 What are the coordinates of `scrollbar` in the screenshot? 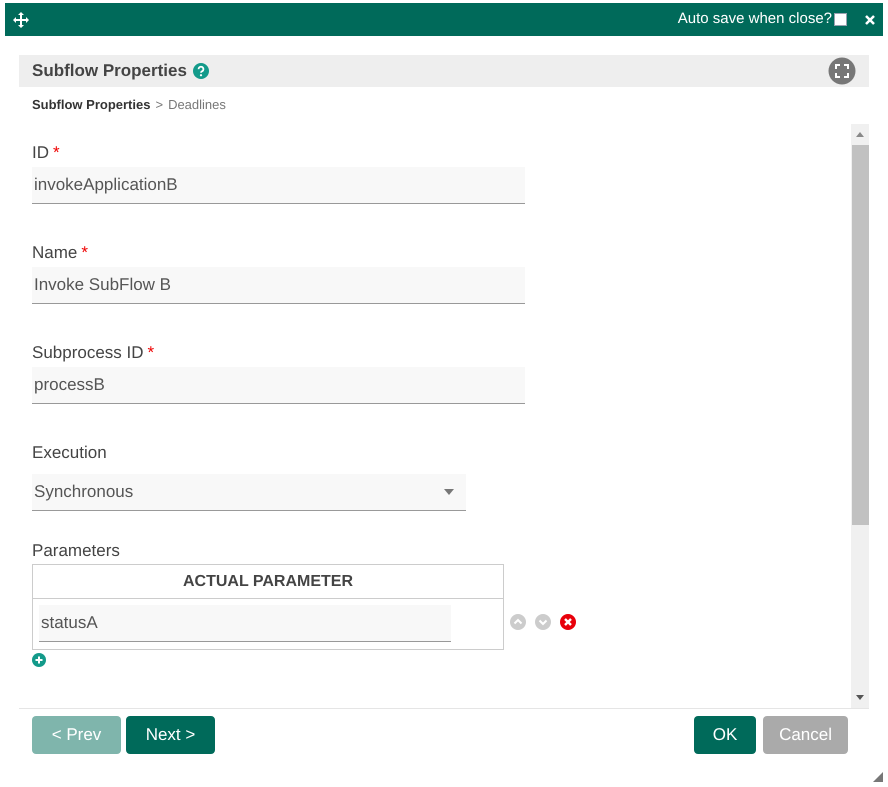 It's located at (860, 416).